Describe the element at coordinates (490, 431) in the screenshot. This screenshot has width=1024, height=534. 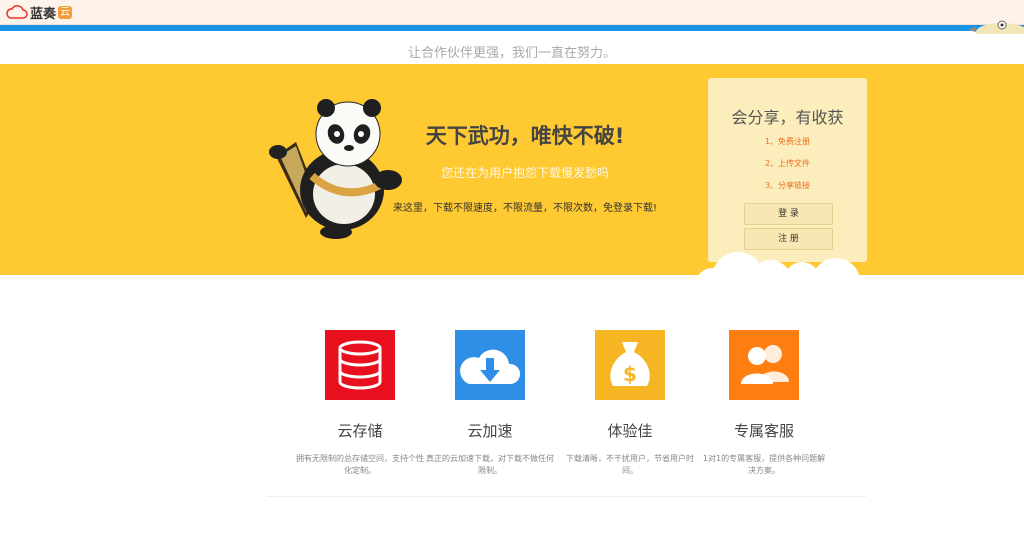
I see `feature-title: 云加速` at that location.